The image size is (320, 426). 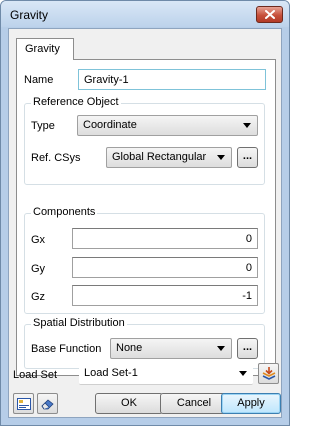 I want to click on gx-label: Gx, so click(x=38, y=240).